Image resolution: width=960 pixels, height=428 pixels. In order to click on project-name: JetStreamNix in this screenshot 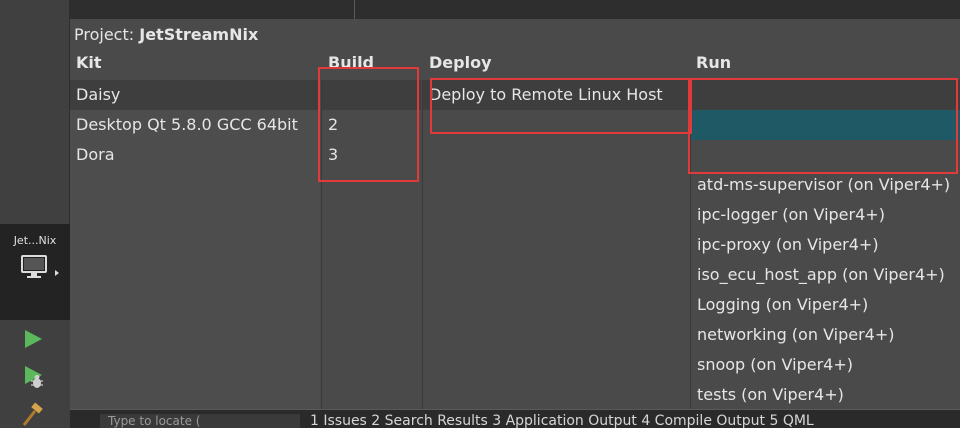, I will do `click(199, 34)`.